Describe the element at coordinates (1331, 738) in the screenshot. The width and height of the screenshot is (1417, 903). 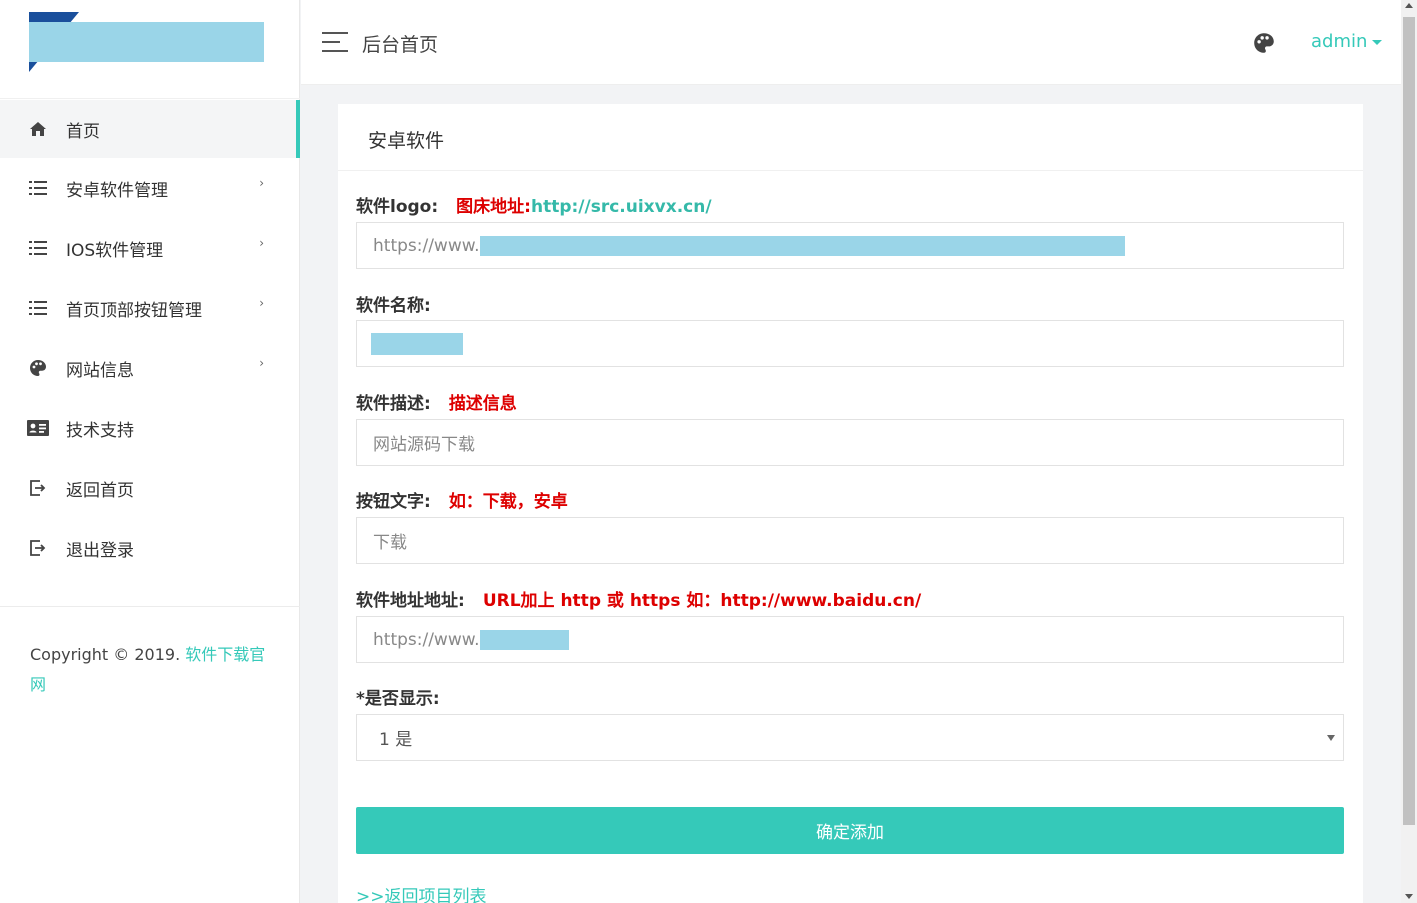
I see `dropdown-arrow-icon` at that location.